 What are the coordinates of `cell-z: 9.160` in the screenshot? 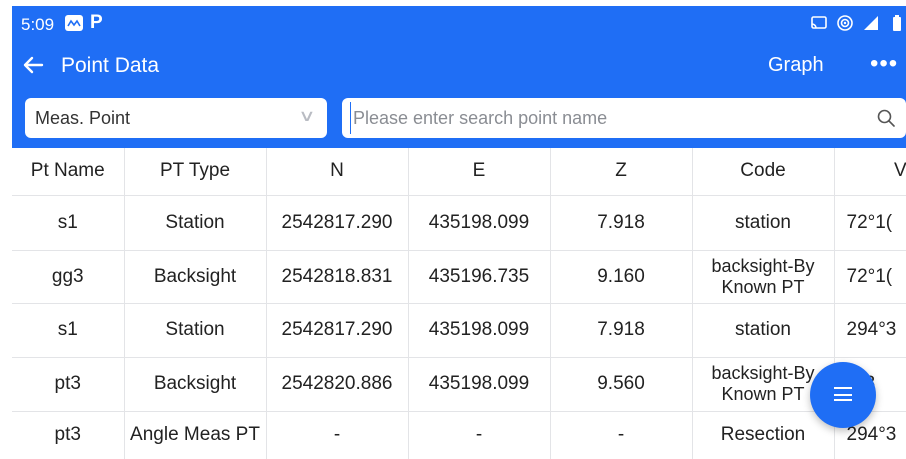 It's located at (621, 277).